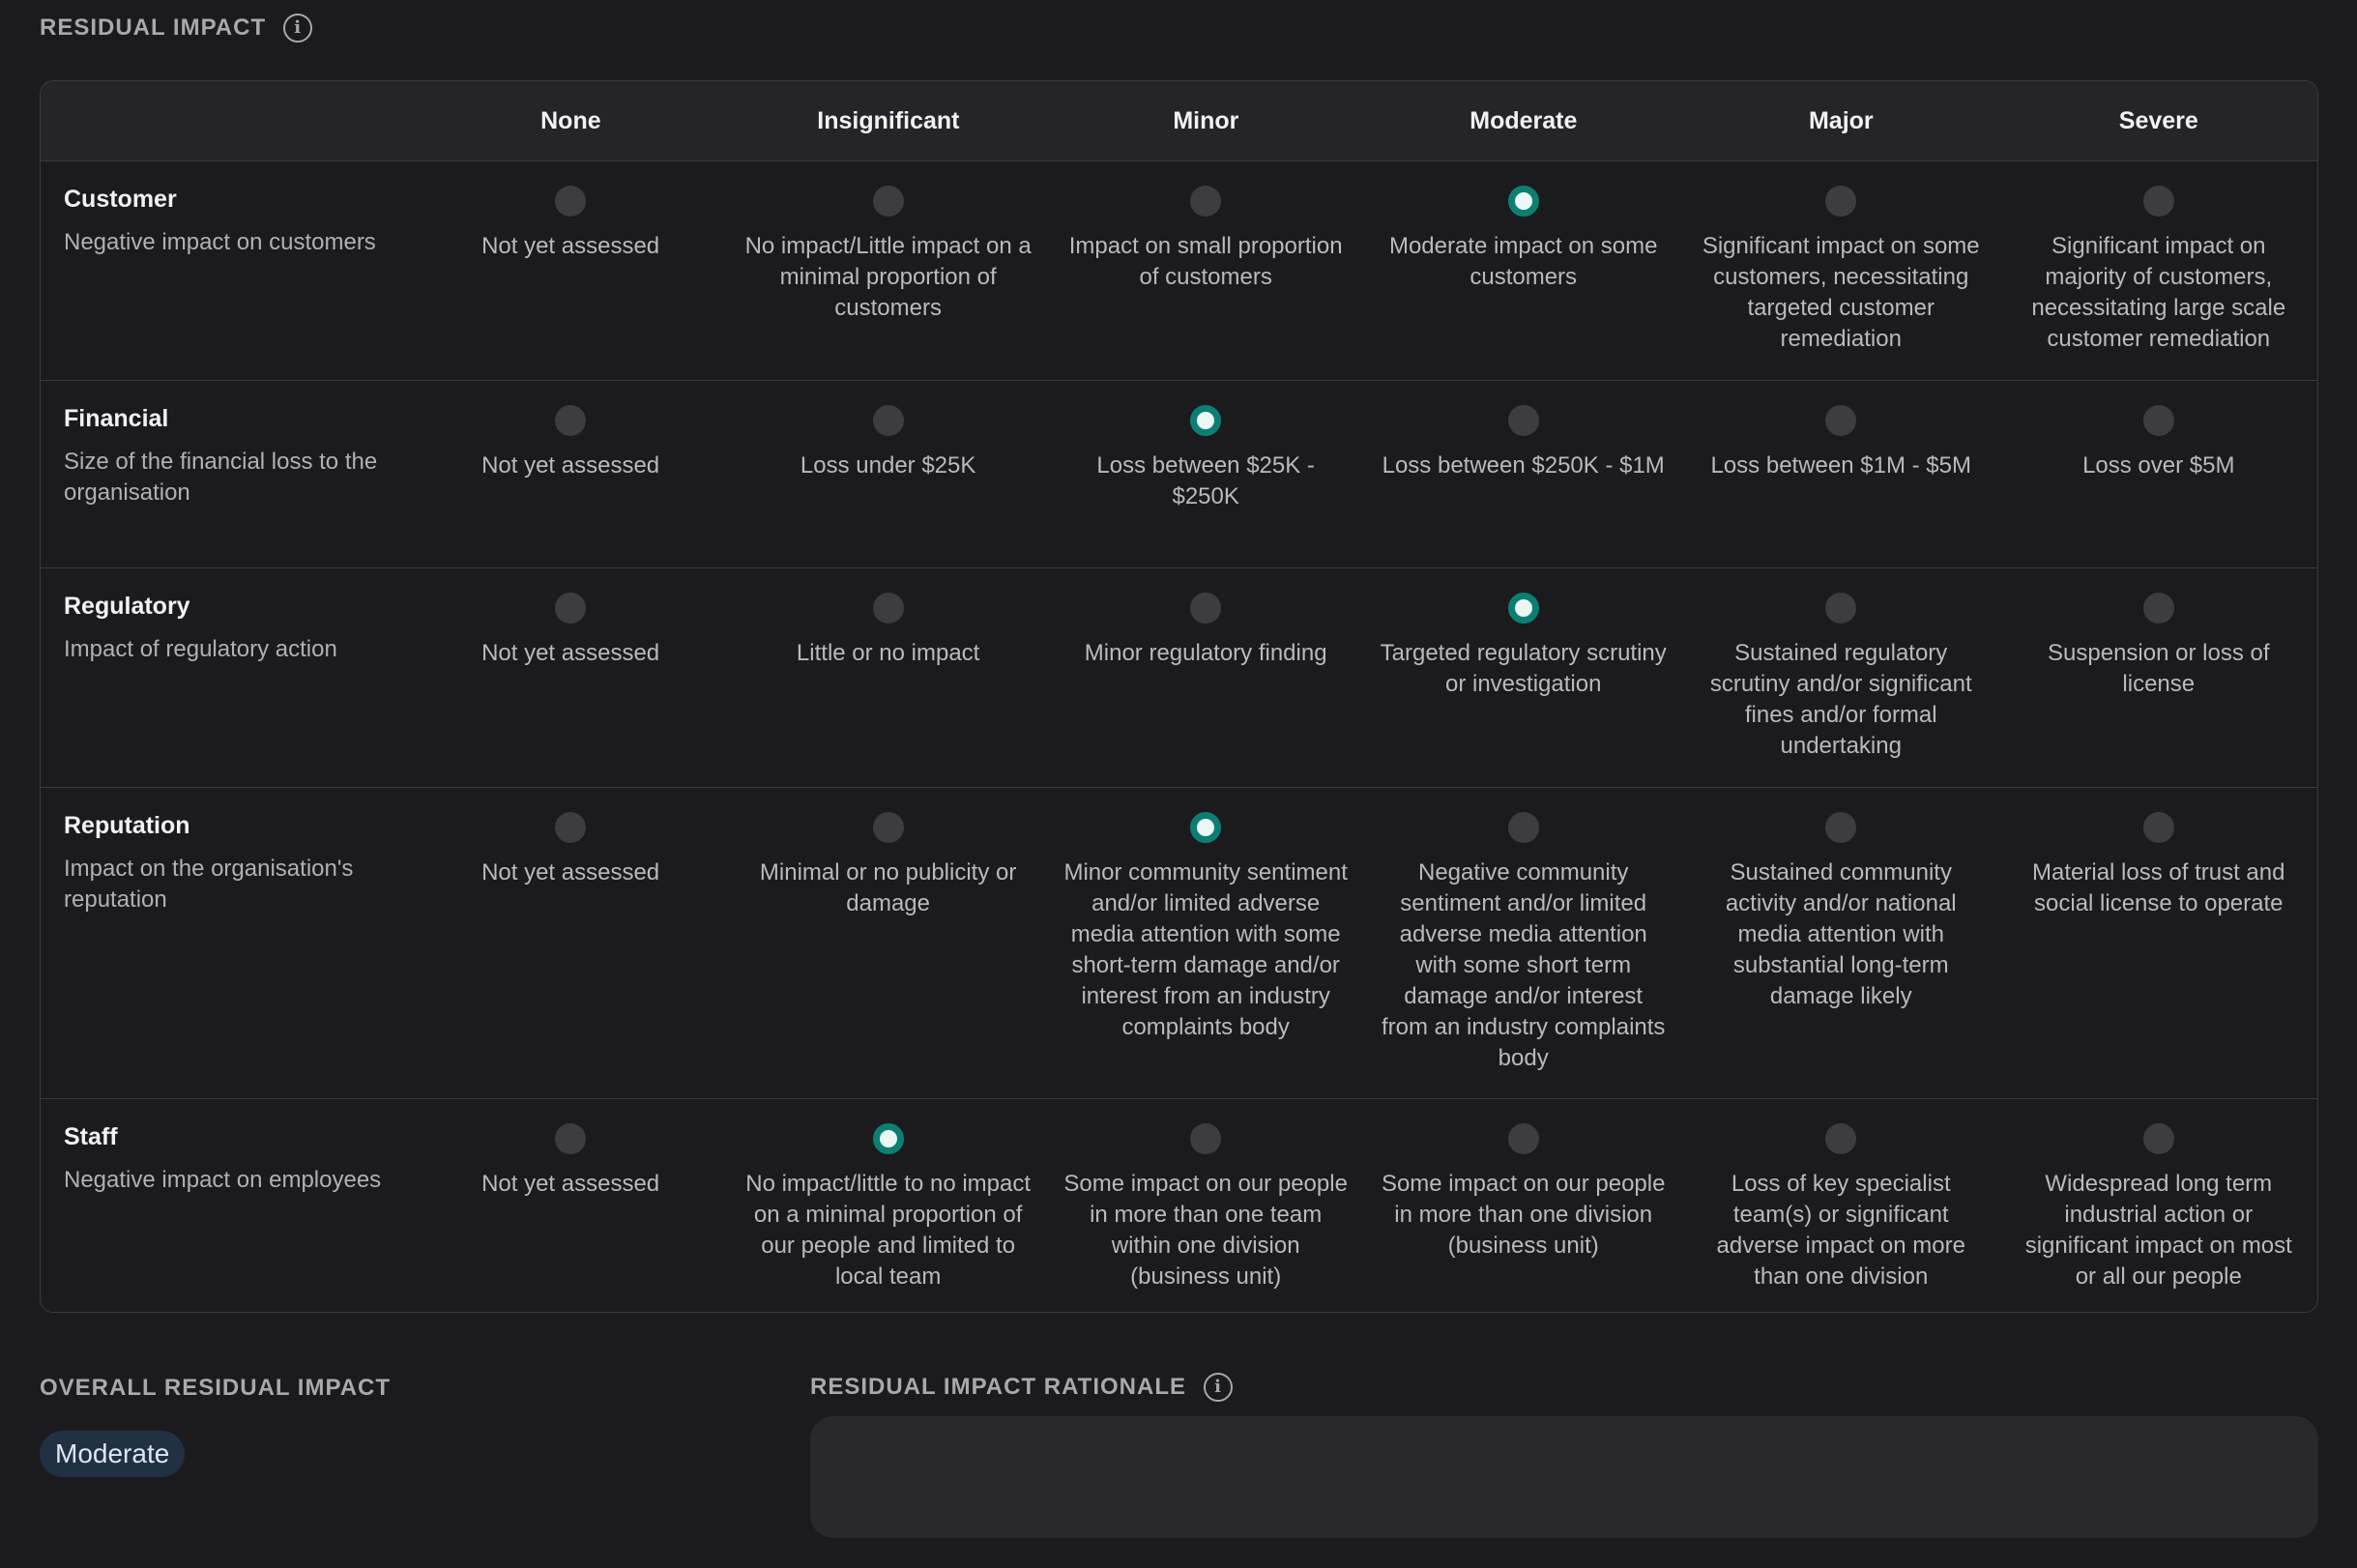 The width and height of the screenshot is (2357, 1568). Describe the element at coordinates (1206, 474) in the screenshot. I see `impact-option-minor: Loss between $25K - $250K` at that location.